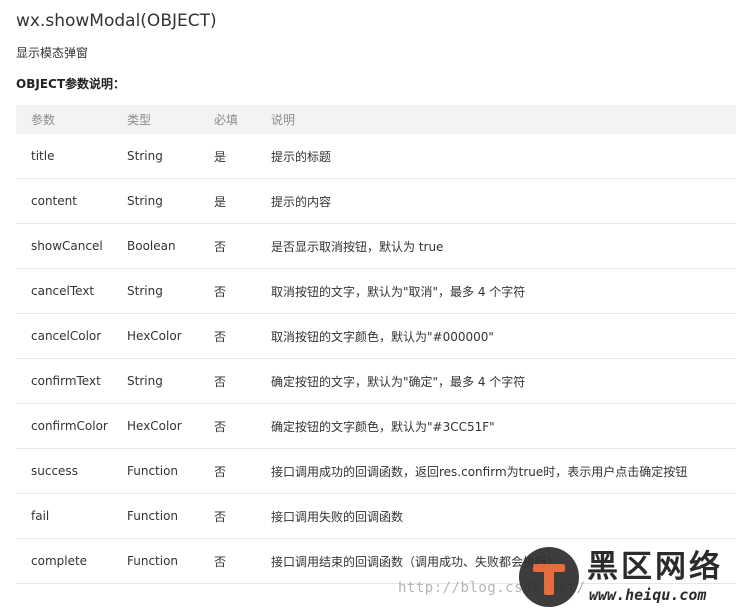  What do you see at coordinates (71, 426) in the screenshot?
I see `cell-param: confirmColor` at bounding box center [71, 426].